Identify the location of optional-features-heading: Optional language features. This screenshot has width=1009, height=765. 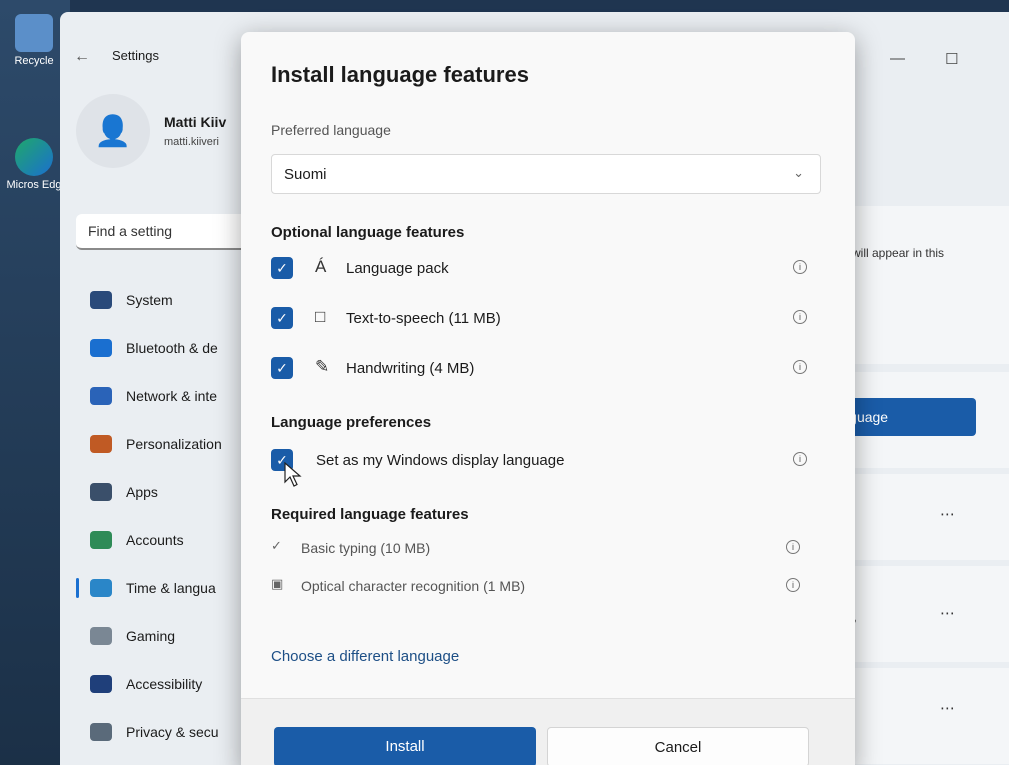
(368, 232).